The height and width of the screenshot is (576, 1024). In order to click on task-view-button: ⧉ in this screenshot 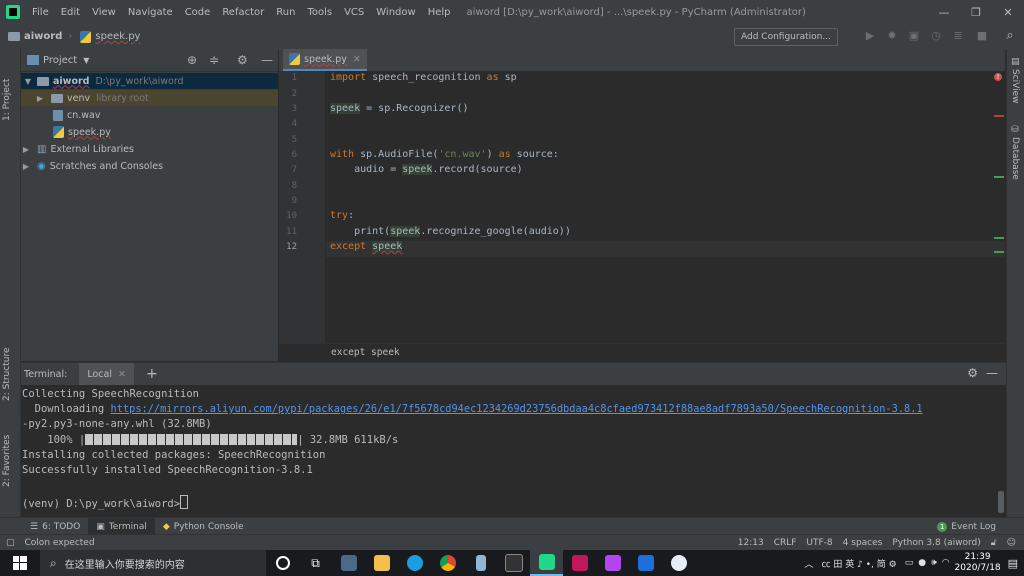, I will do `click(315, 563)`.